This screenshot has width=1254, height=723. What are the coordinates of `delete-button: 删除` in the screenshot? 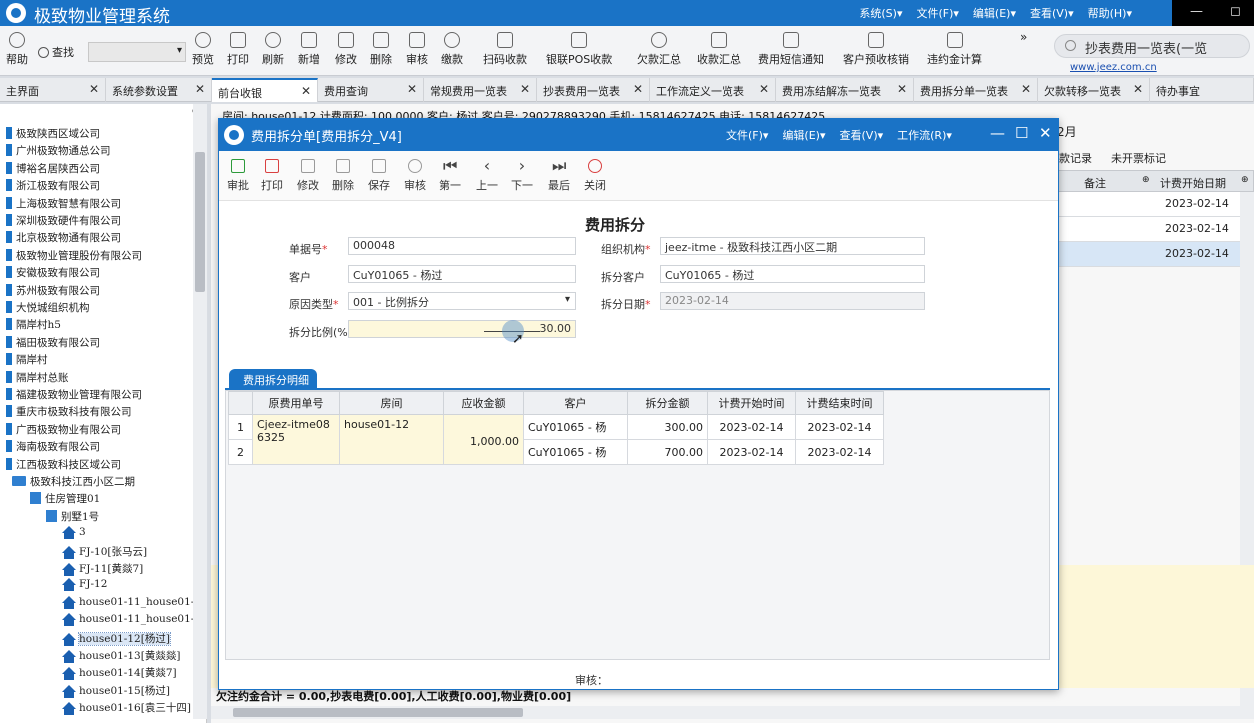 It's located at (381, 49).